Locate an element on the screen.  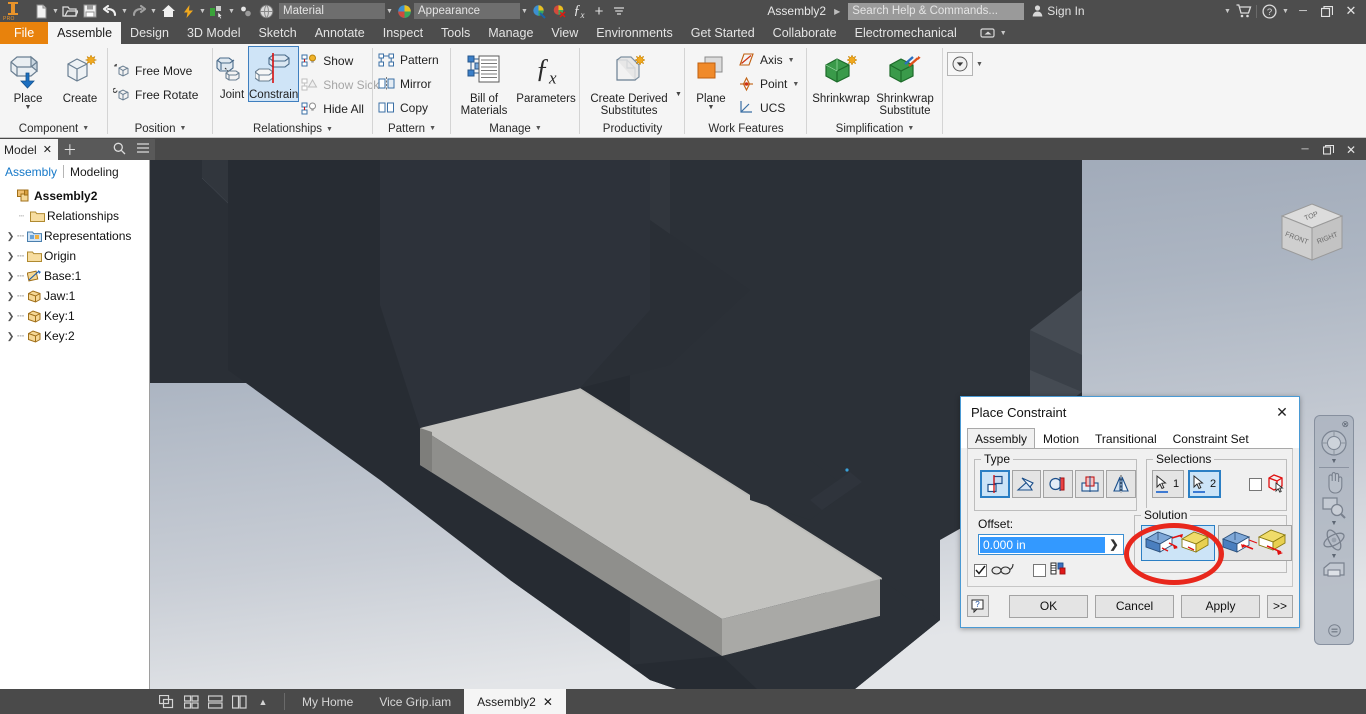
tree-node-assembly2: Assembly2 is located at coordinates (74, 196).